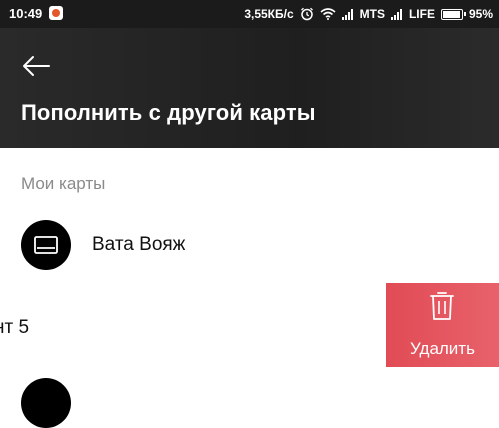 The width and height of the screenshot is (499, 428). I want to click on alarm-icon, so click(307, 14).